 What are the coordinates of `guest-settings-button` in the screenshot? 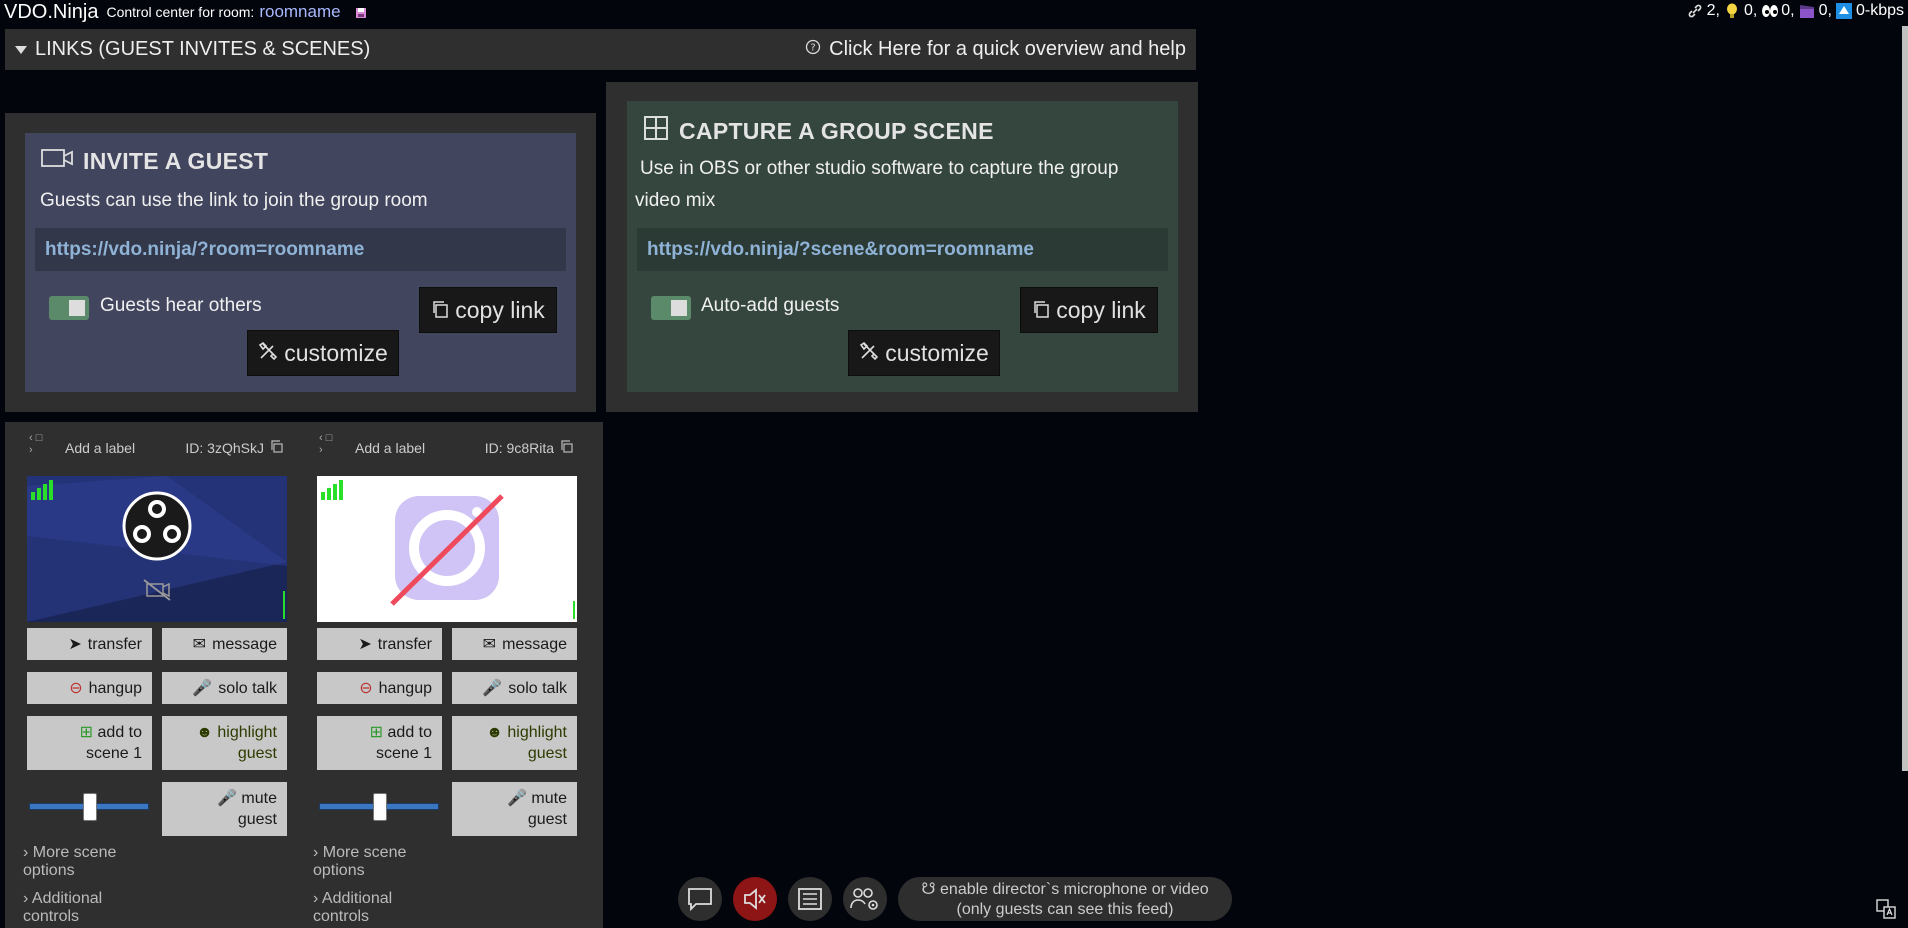 It's located at (865, 899).